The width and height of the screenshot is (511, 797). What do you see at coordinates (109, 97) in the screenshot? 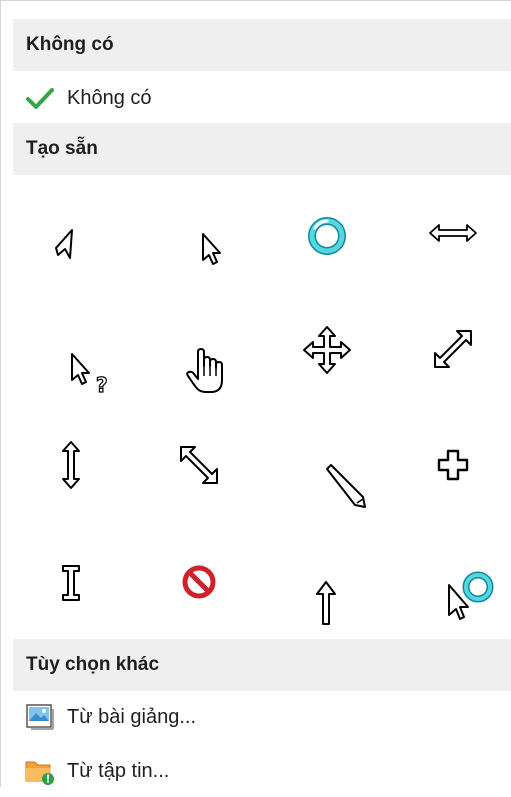
I see `none-option-label: Không có` at bounding box center [109, 97].